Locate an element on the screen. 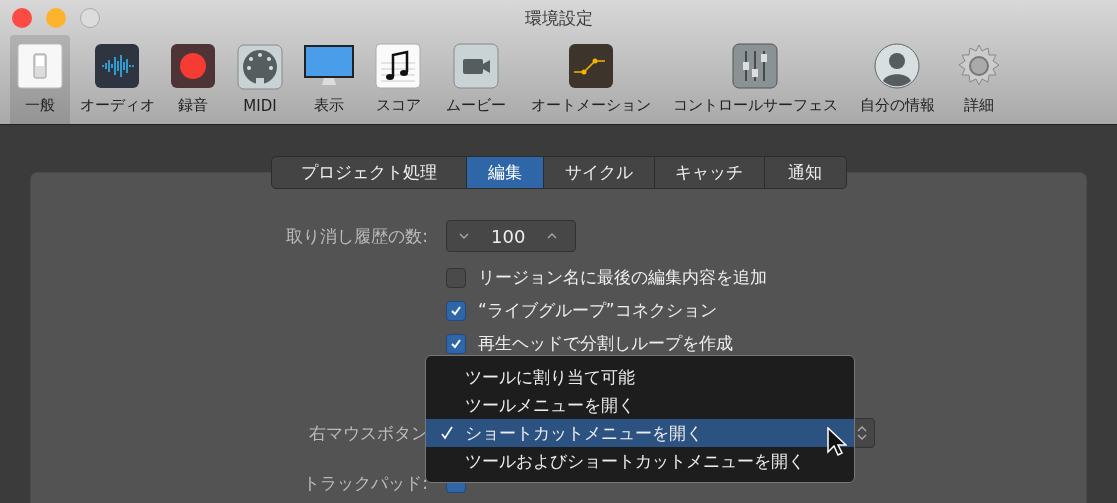 The image size is (1117, 503). tab: 編集 is located at coordinates (505, 172).